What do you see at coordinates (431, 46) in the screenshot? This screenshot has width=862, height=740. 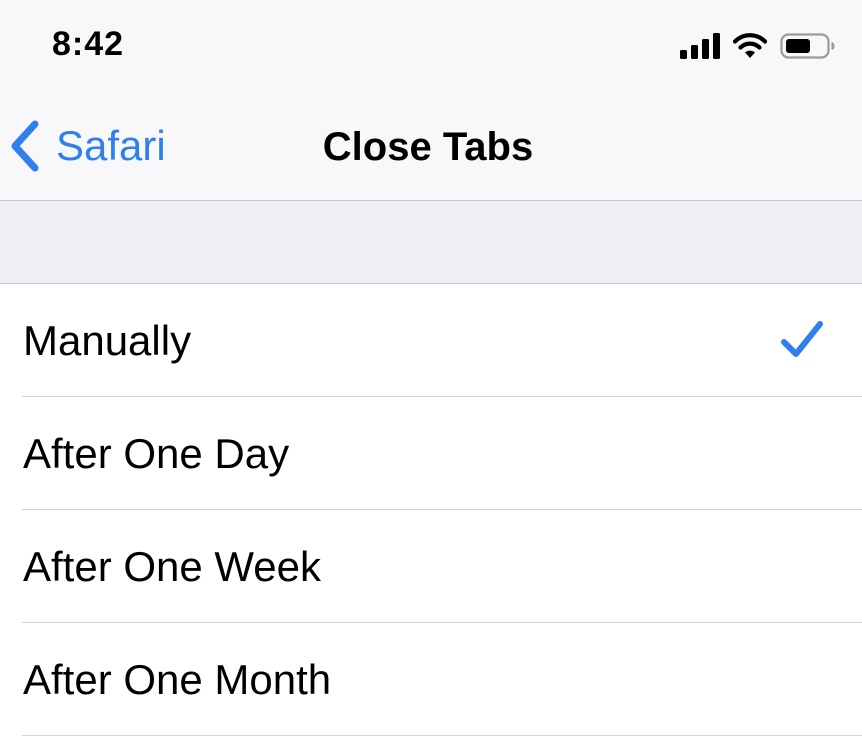 I see `status-bar: 8:42` at bounding box center [431, 46].